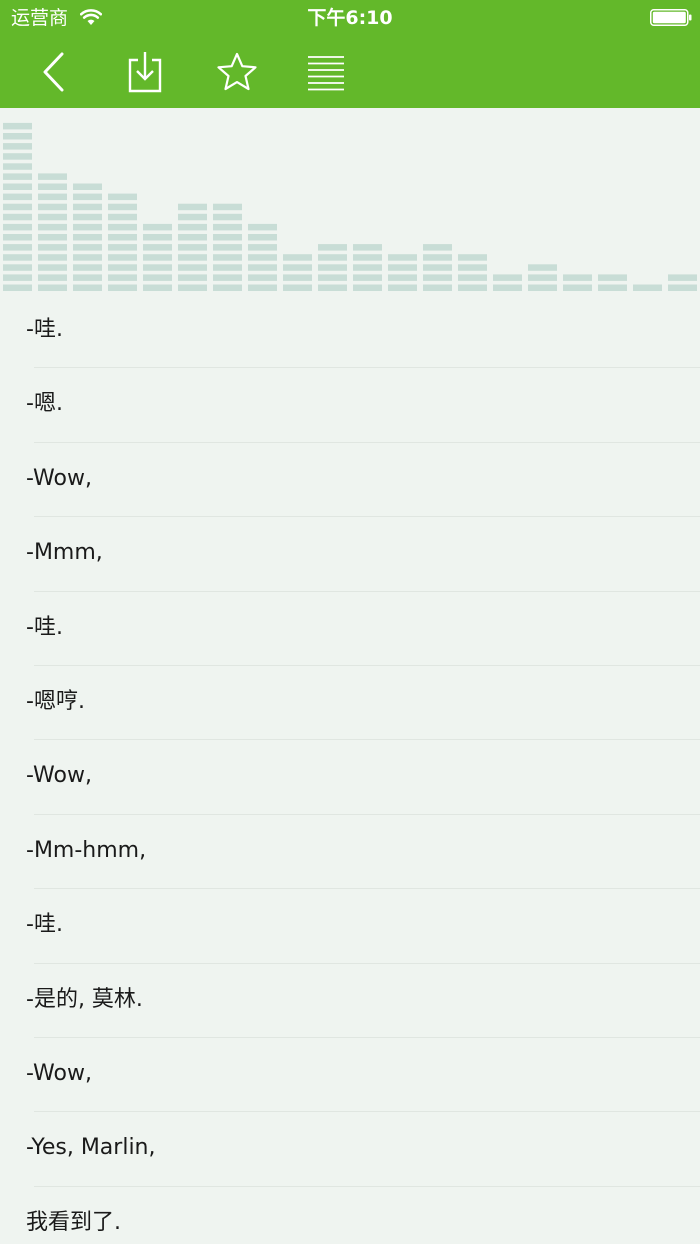  What do you see at coordinates (64, 553) in the screenshot?
I see `subtitle-text: -Mmm,` at bounding box center [64, 553].